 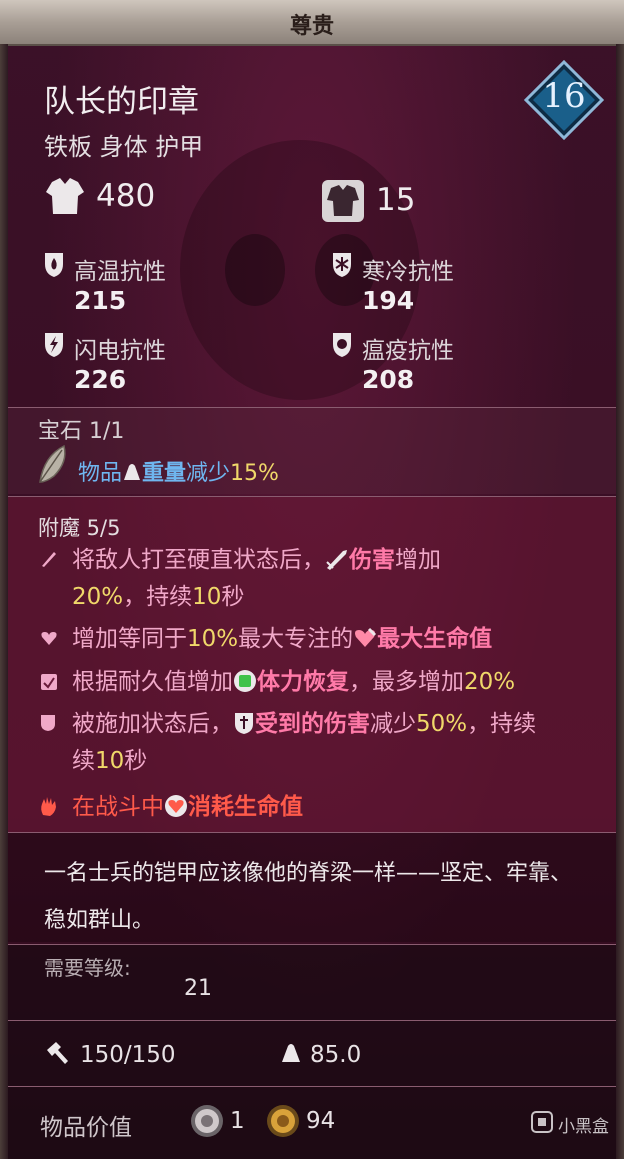 I want to click on enchantment-title: 附魔 5/5, so click(x=79, y=528).